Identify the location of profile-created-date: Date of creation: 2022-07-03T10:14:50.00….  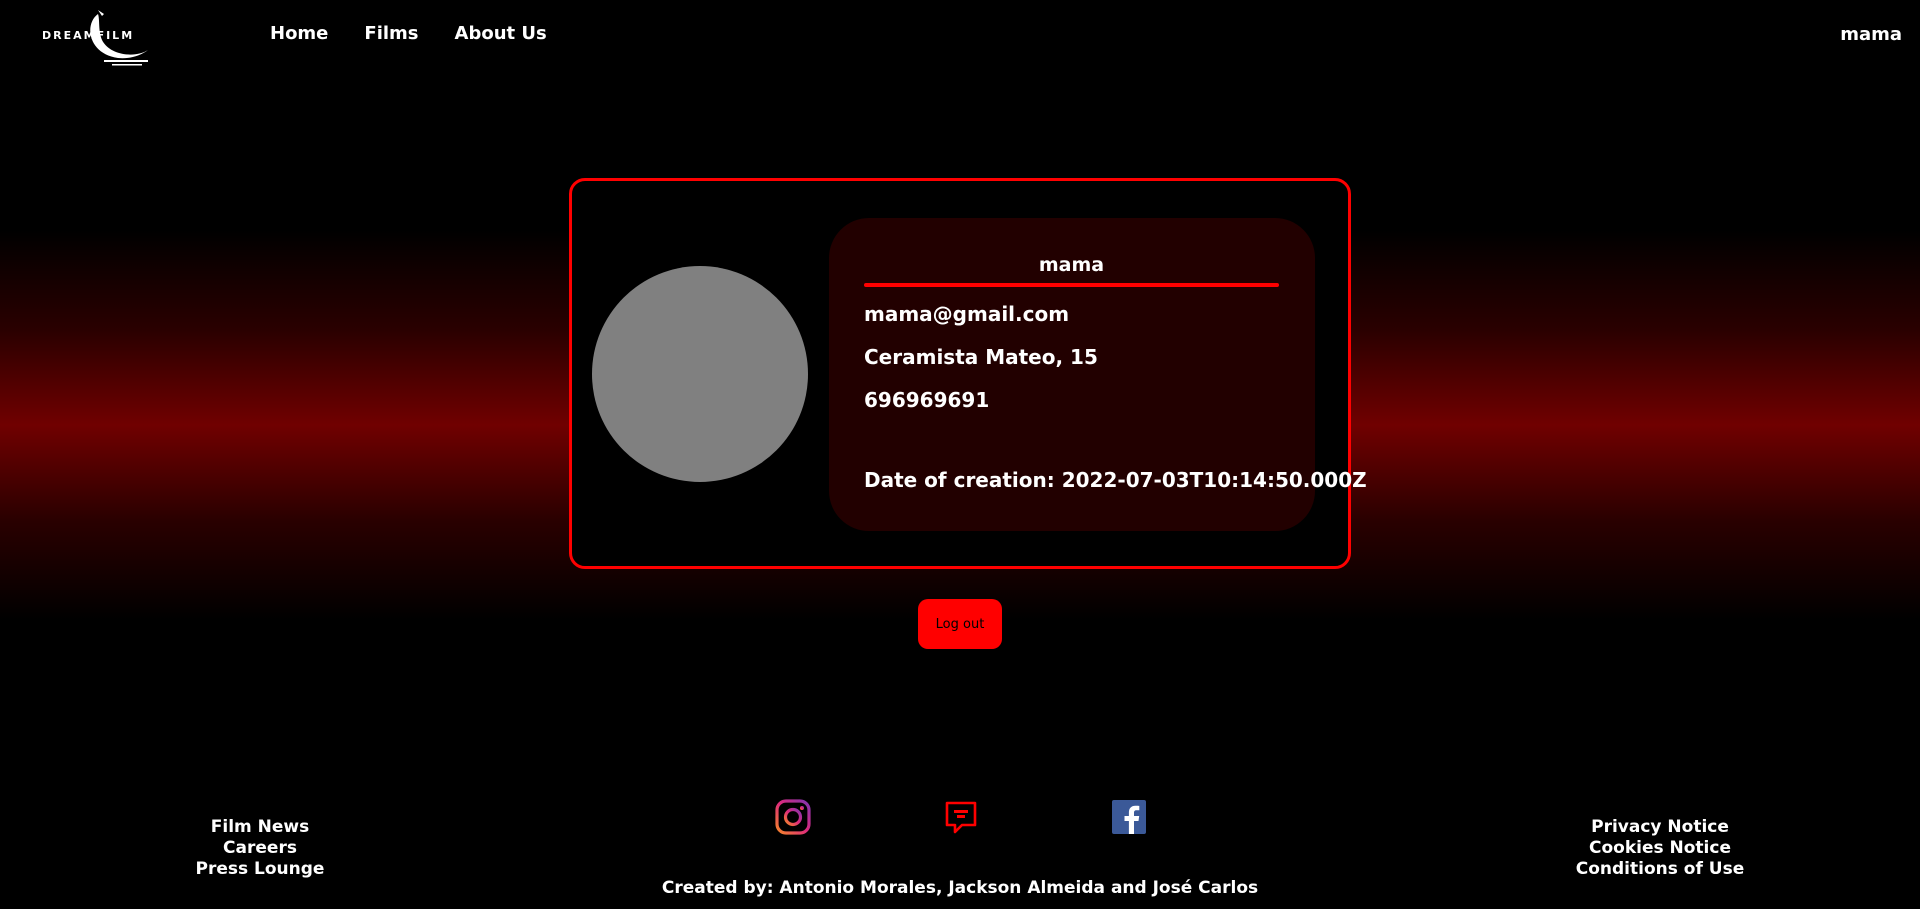
(1115, 480).